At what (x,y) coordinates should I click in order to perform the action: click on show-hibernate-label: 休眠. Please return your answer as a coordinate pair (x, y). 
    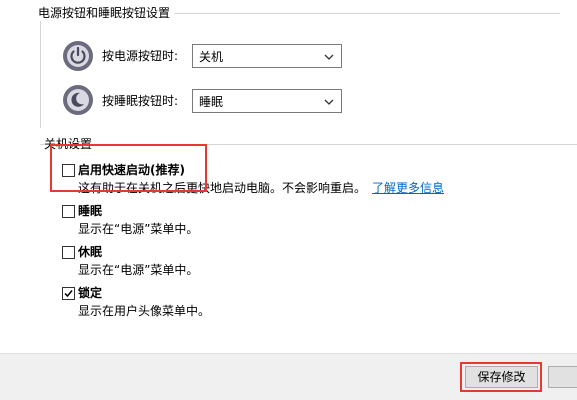
    Looking at the image, I should click on (90, 252).